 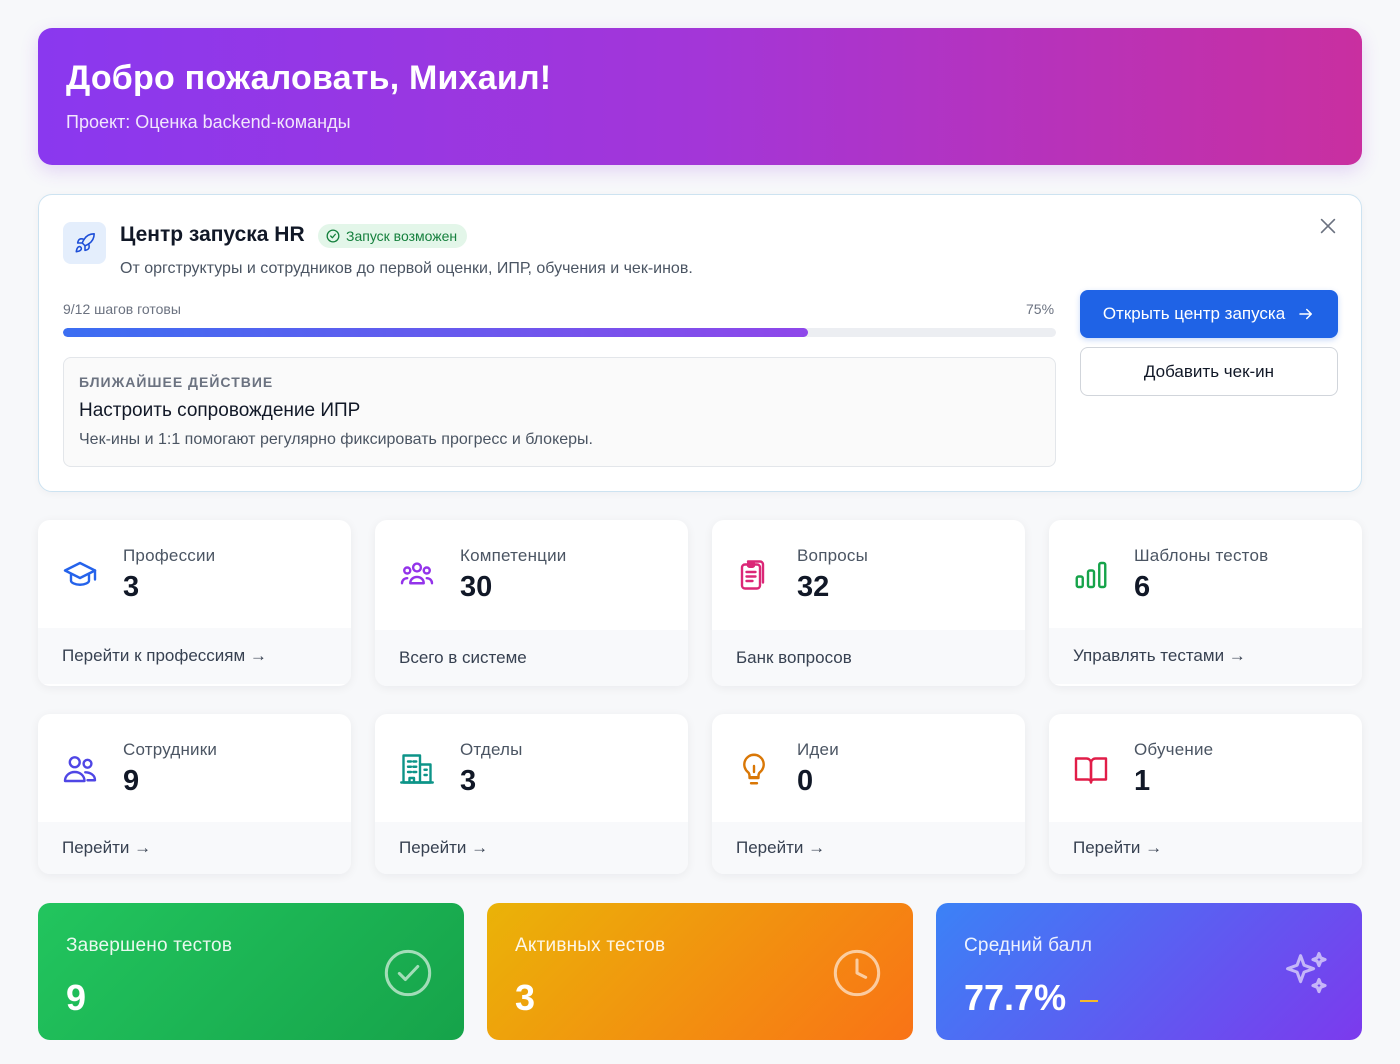 I want to click on progress-steps-label: 9/12 шагов готовы, so click(x=122, y=309).